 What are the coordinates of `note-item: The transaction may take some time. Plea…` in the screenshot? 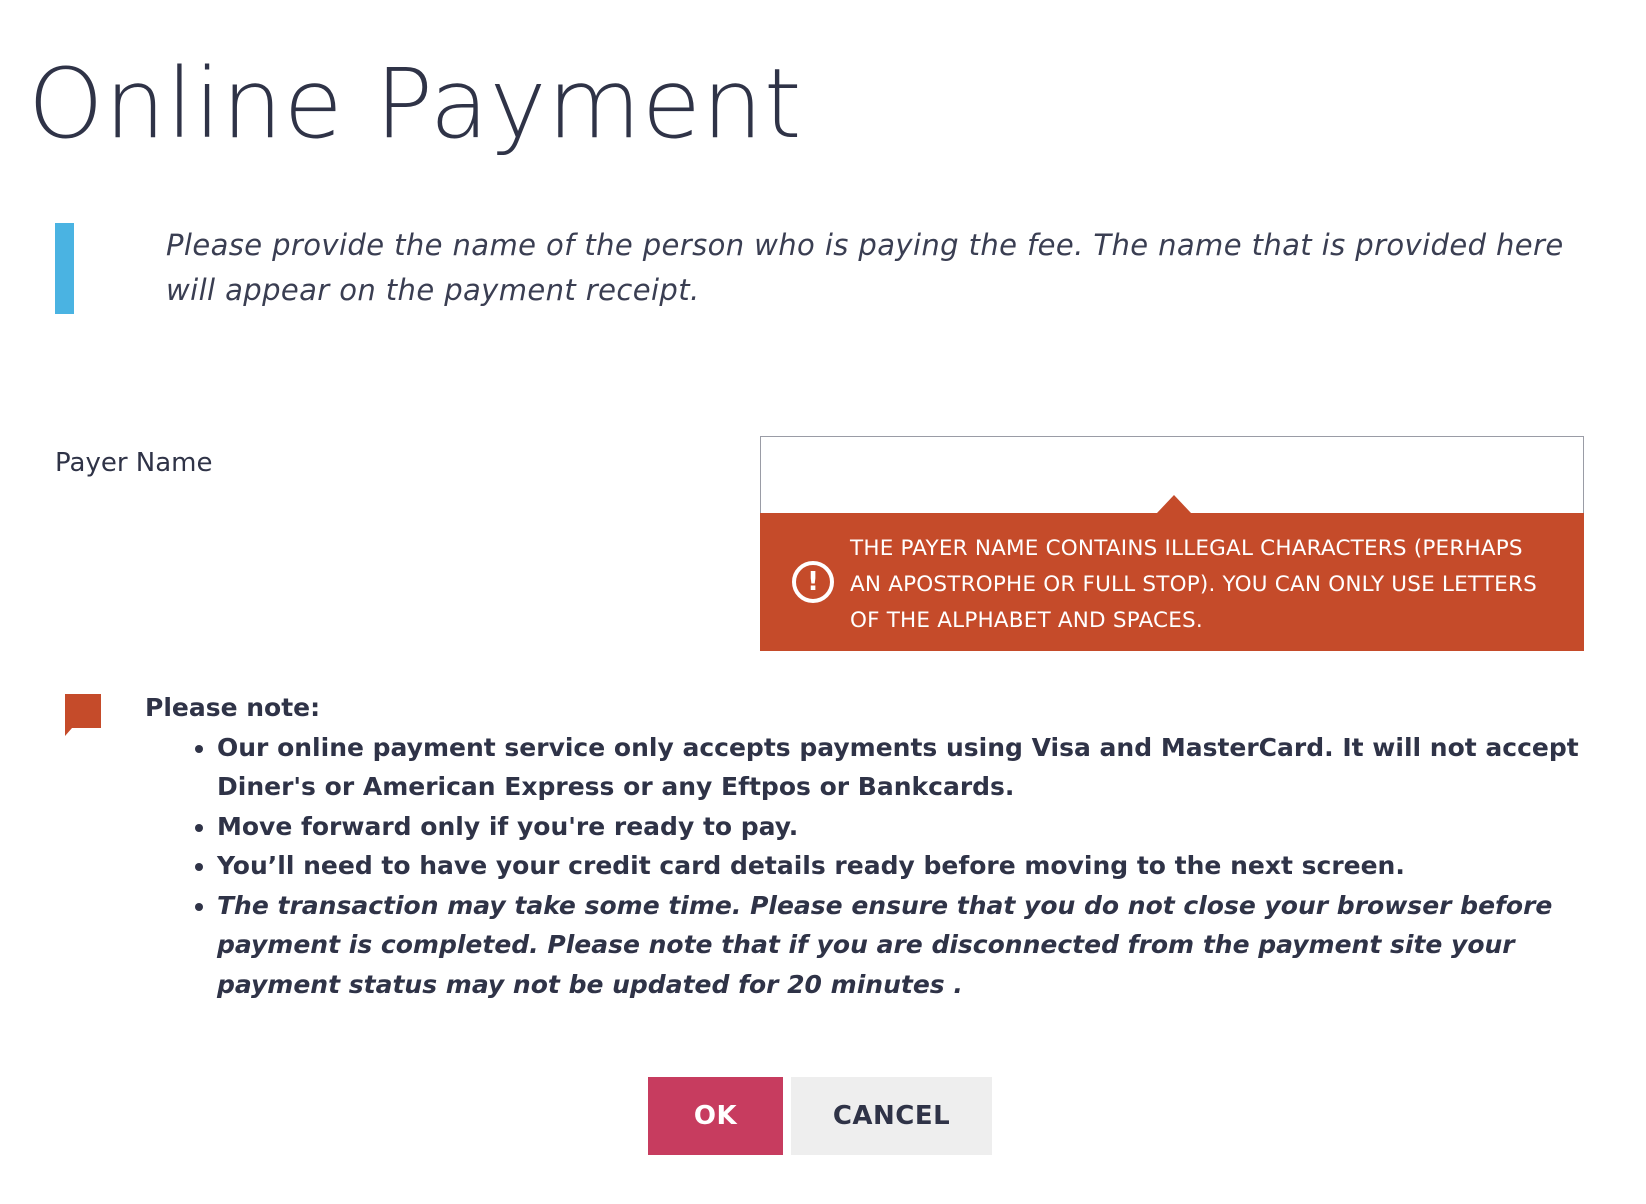 It's located at (901, 945).